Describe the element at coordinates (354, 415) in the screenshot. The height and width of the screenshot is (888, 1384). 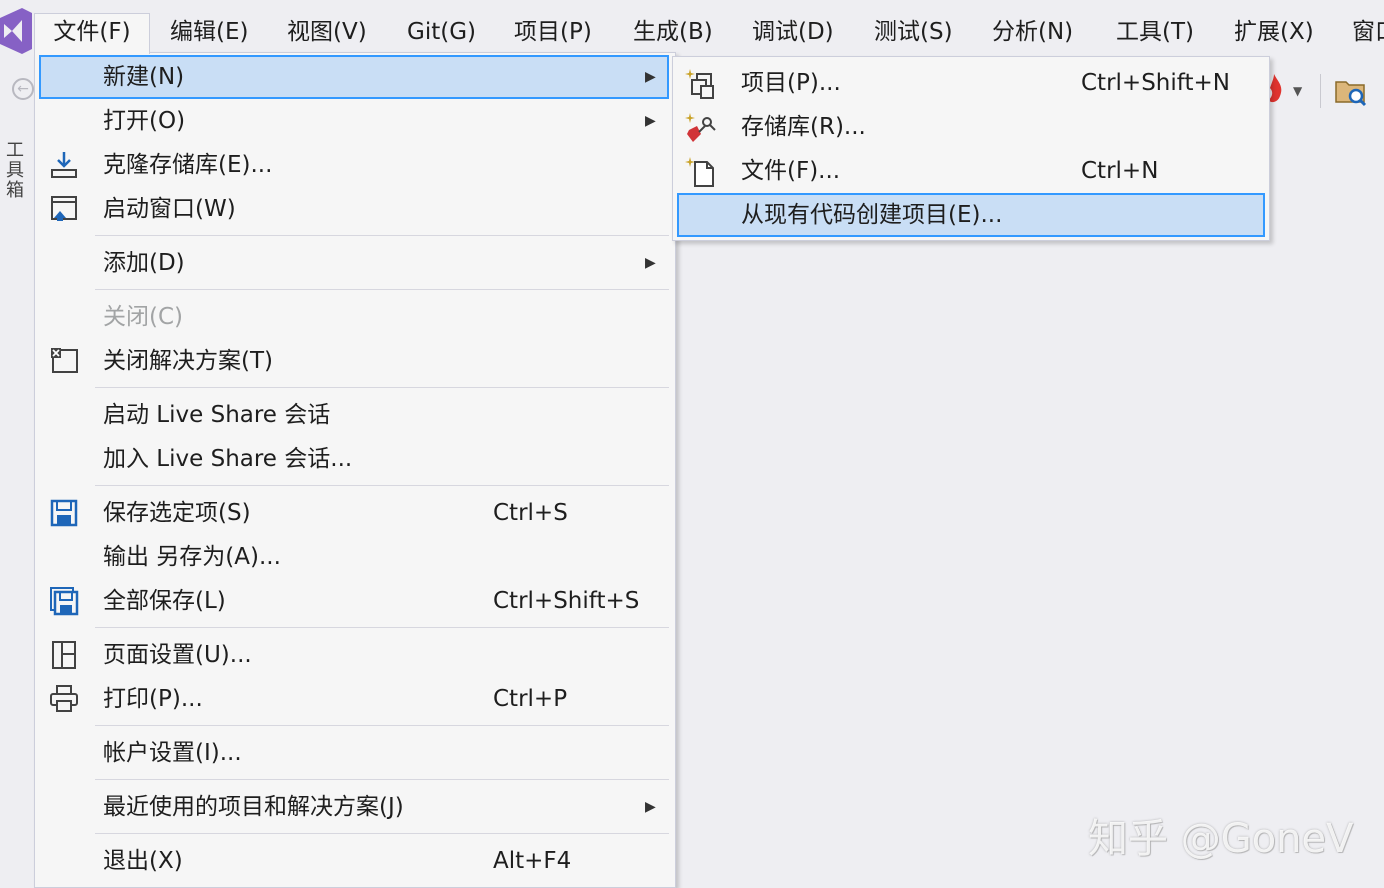
I see `menu-item-start-live-share: 启动 Live Share 会话` at that location.